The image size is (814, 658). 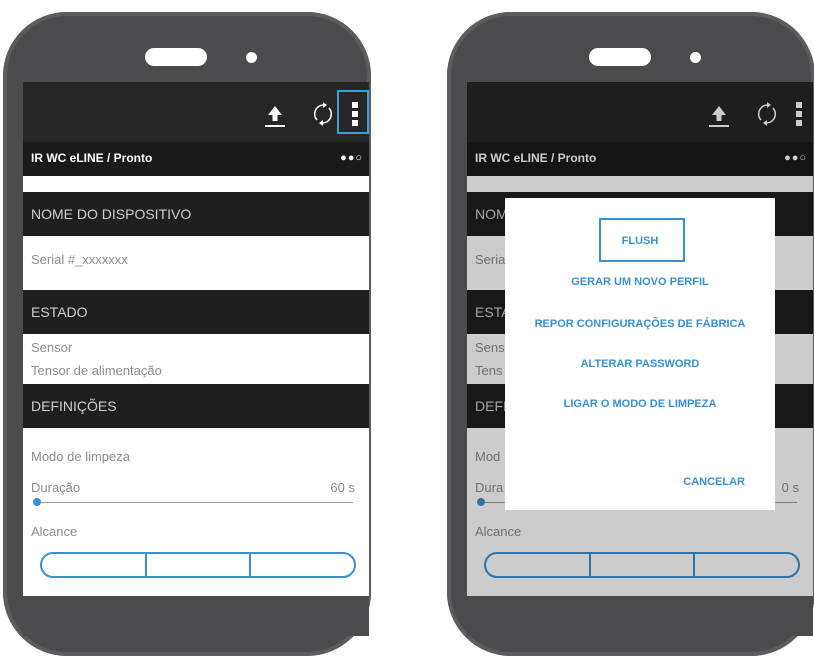 I want to click on duration-slider-handle, so click(x=37, y=502).